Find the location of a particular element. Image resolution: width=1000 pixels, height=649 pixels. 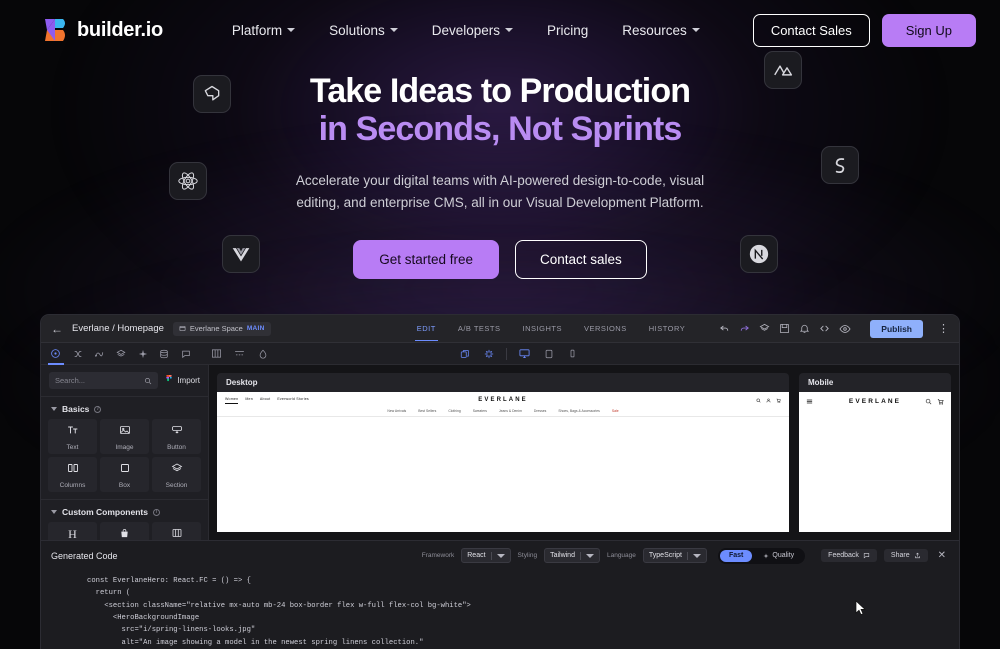

feedback-icon is located at coordinates (866, 556).